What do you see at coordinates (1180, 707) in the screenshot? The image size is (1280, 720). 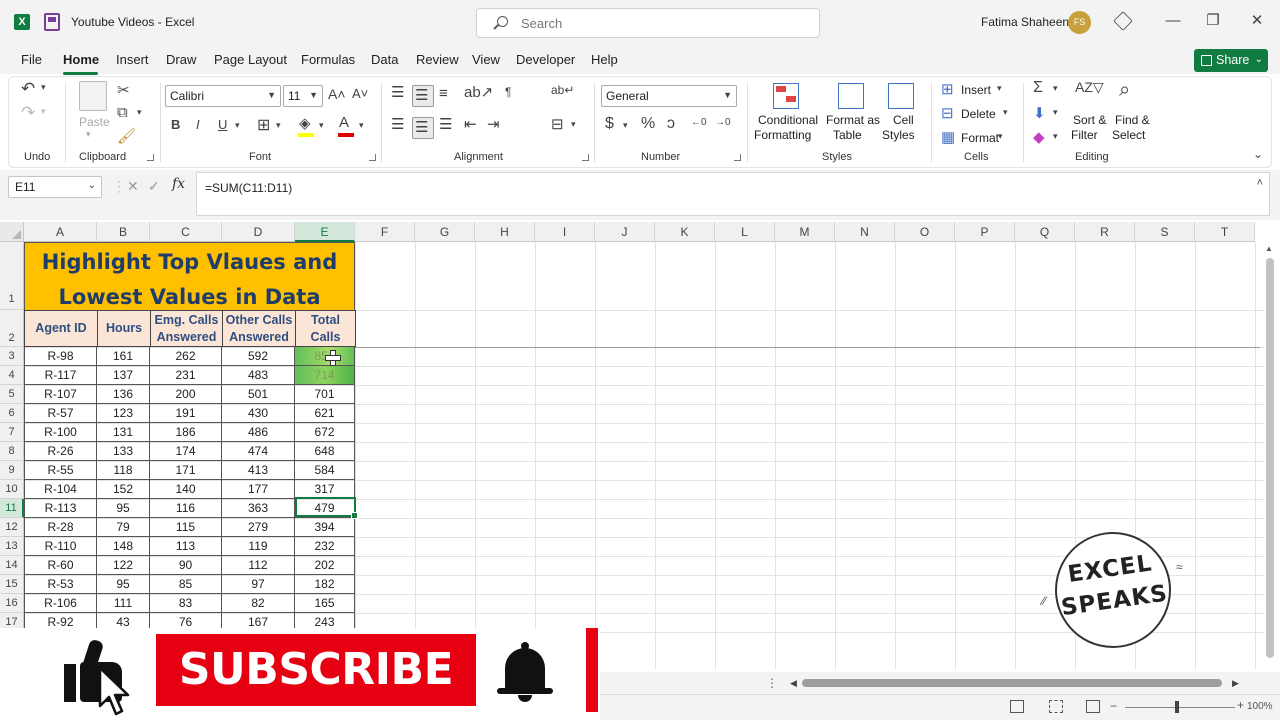 I see `zoom-slider` at bounding box center [1180, 707].